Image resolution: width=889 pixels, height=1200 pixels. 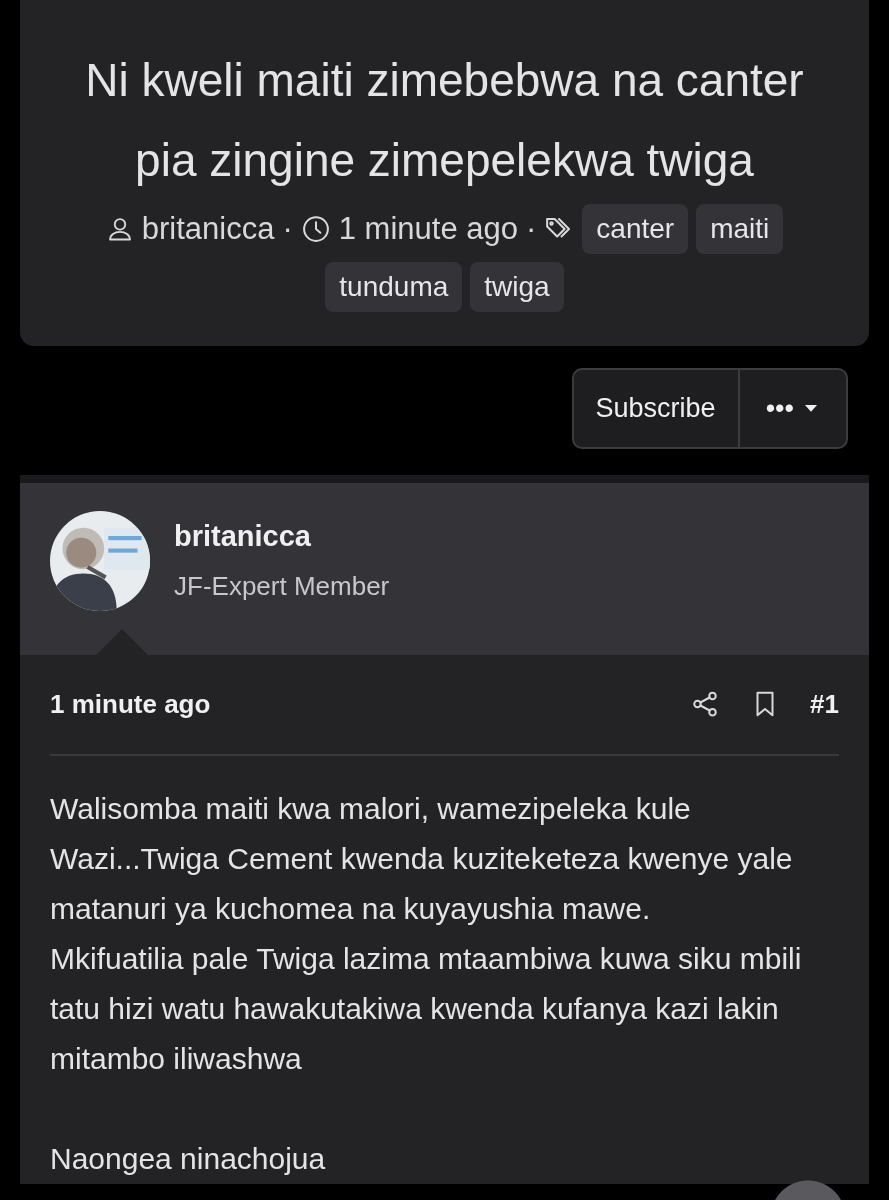 What do you see at coordinates (282, 586) in the screenshot?
I see `user-title: JF-Expert Member` at bounding box center [282, 586].